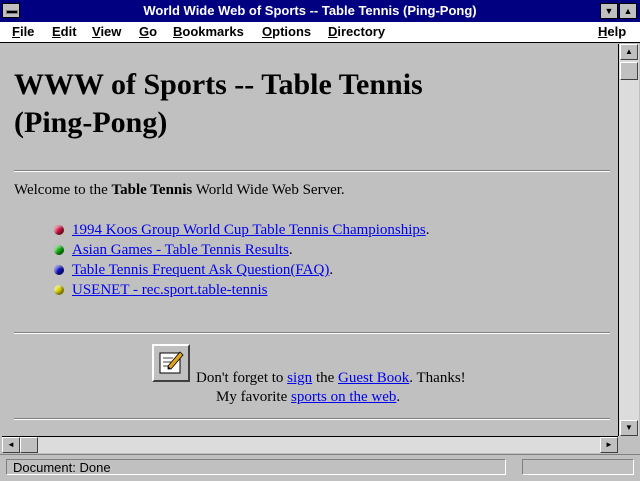 Image resolution: width=640 pixels, height=481 pixels. What do you see at coordinates (256, 467) in the screenshot?
I see `status-text: Document: Done` at bounding box center [256, 467].